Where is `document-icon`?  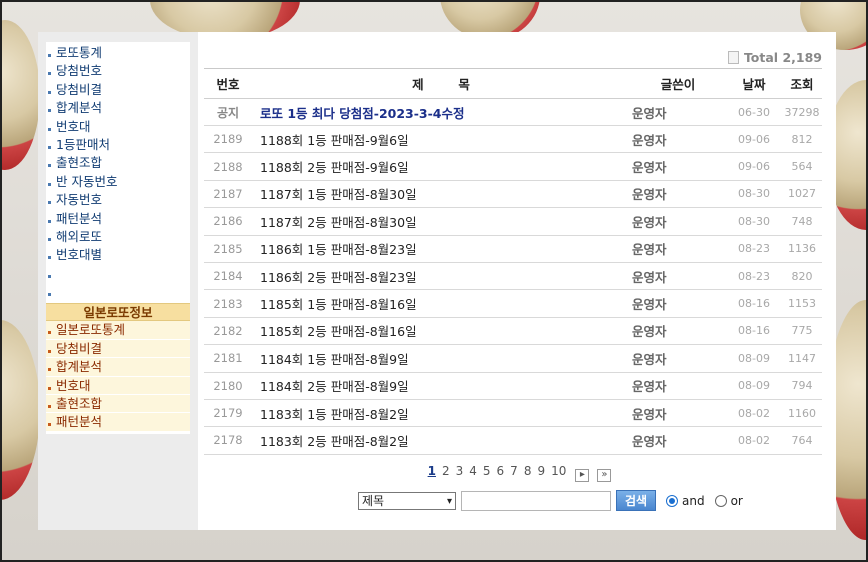
document-icon is located at coordinates (733, 57).